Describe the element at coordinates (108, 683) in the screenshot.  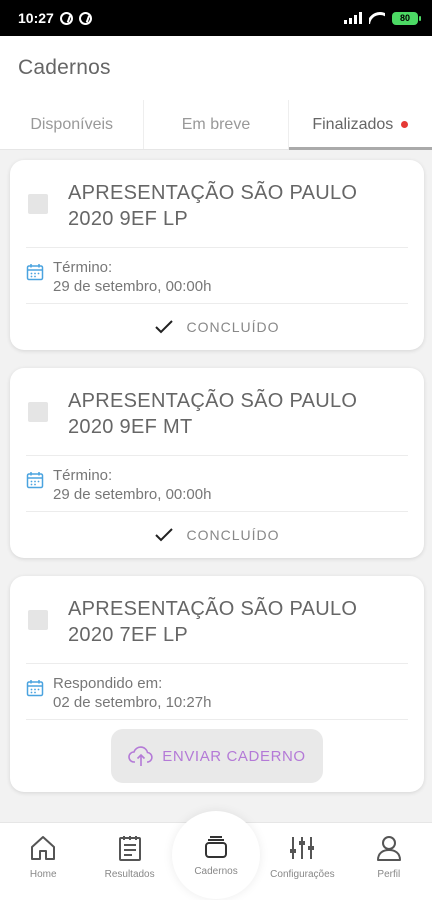
I see `date-label: Respondido em:` at that location.